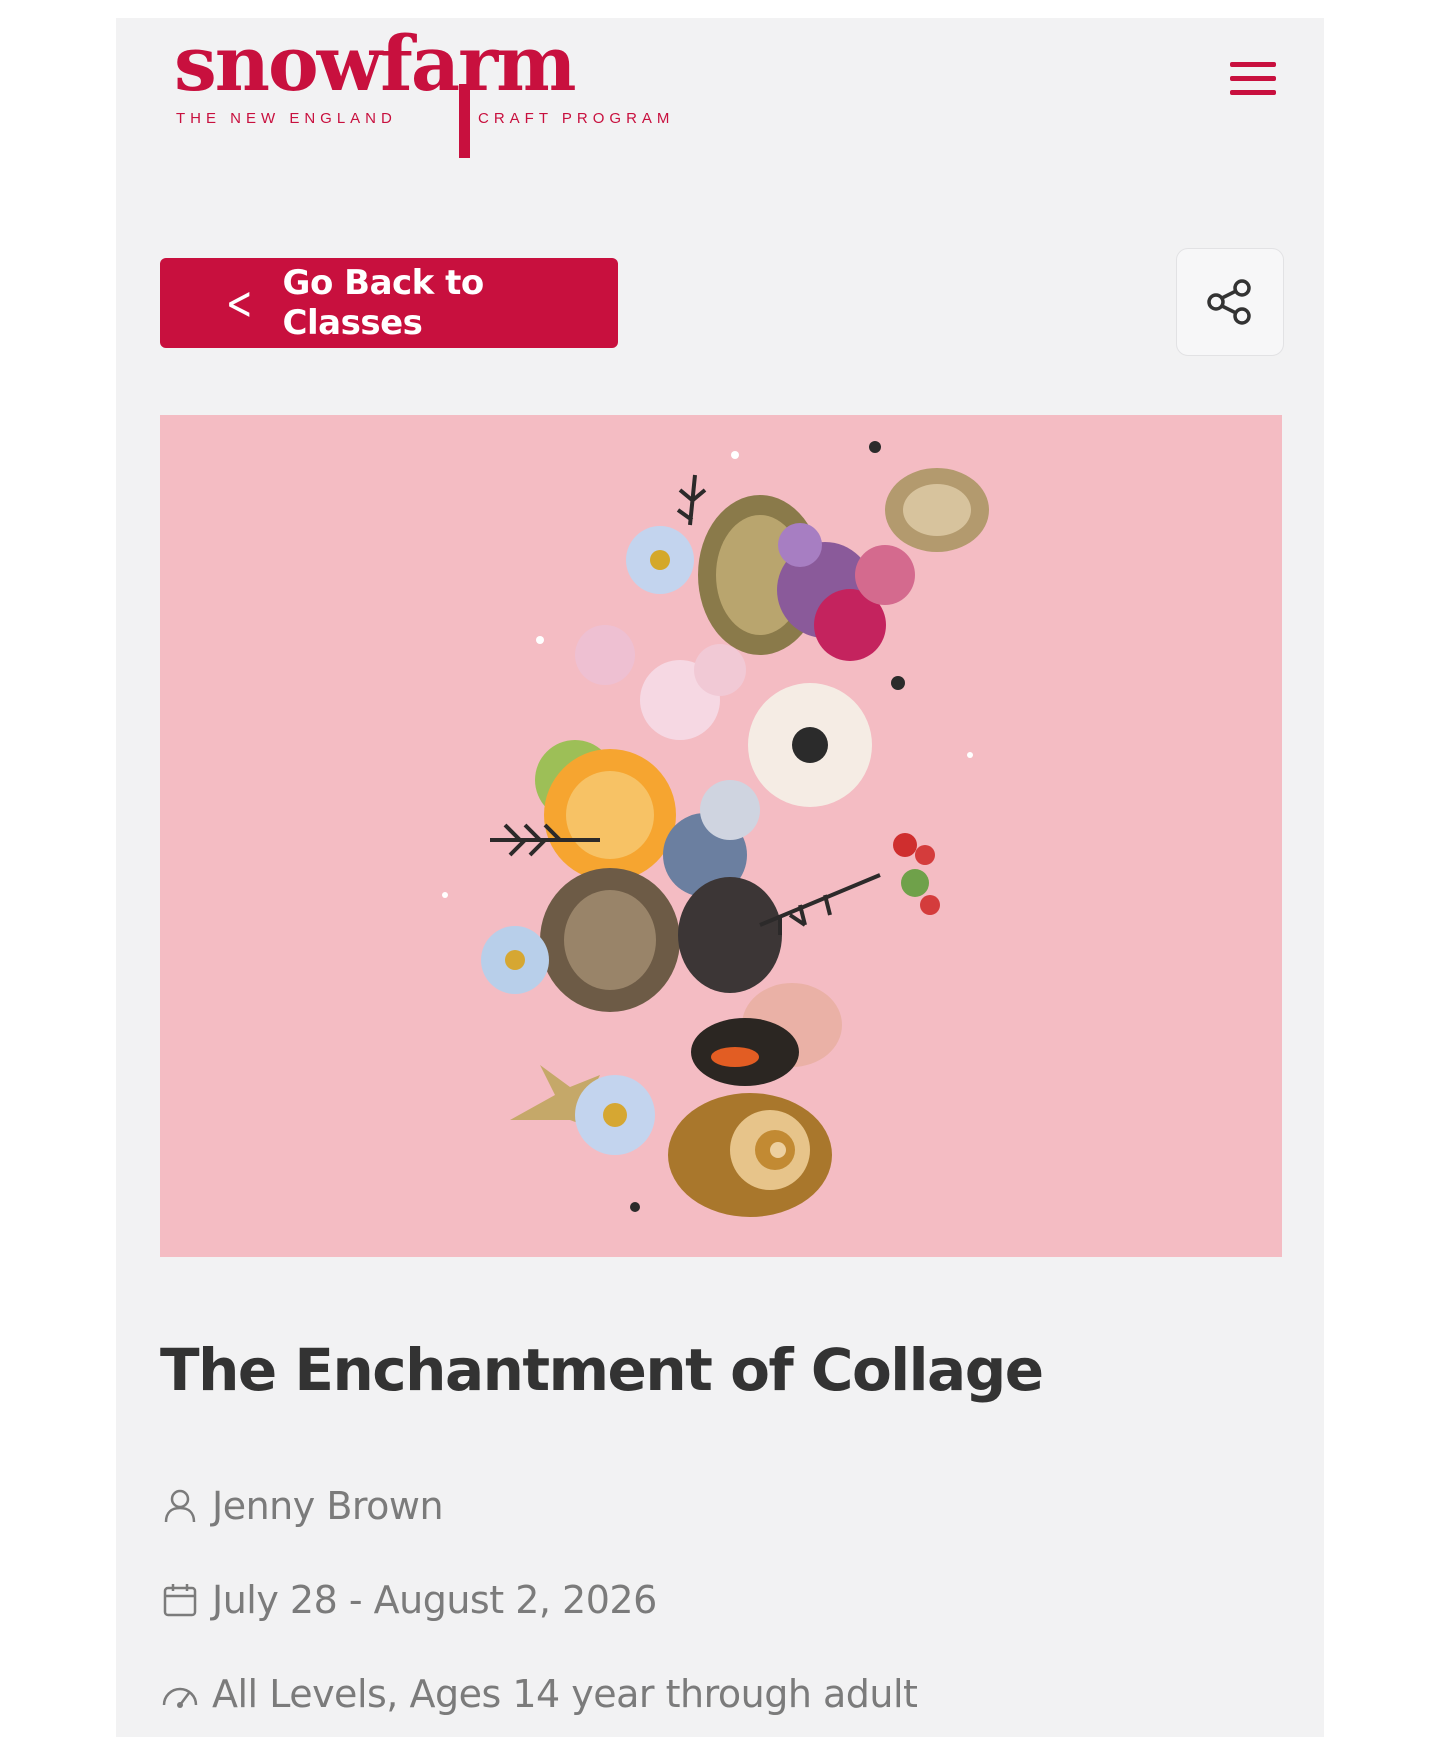 The width and height of the screenshot is (1440, 1737). I want to click on logo-tagline-right: CRAFT PROGRAM, so click(576, 118).